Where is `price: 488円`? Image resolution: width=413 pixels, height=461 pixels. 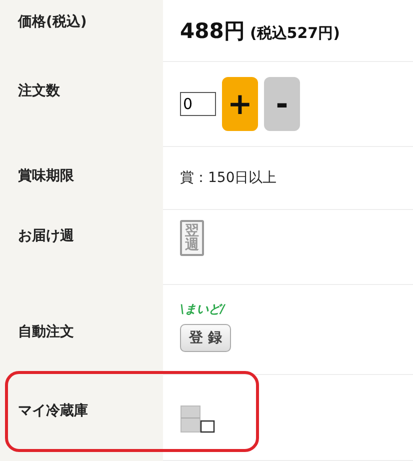 price: 488円 is located at coordinates (212, 30).